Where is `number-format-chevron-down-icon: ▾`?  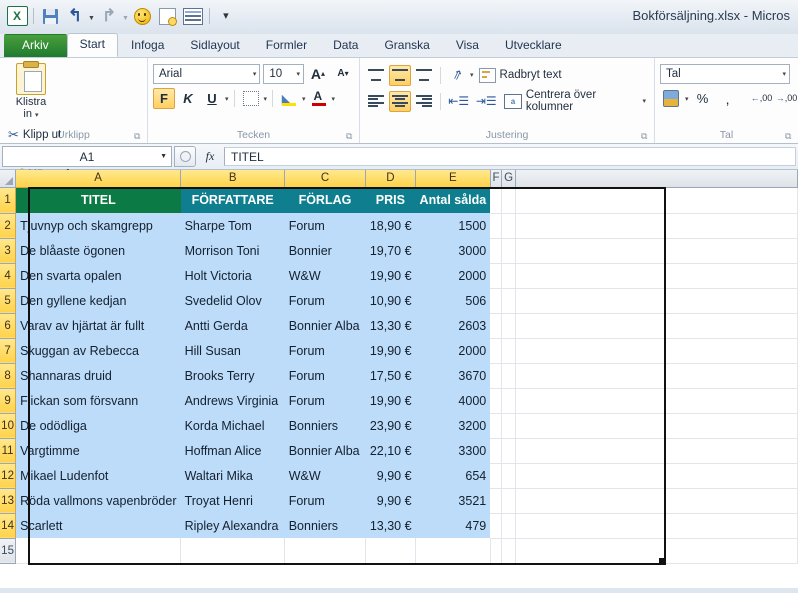
number-format-chevron-down-icon: ▾ is located at coordinates (784, 74).